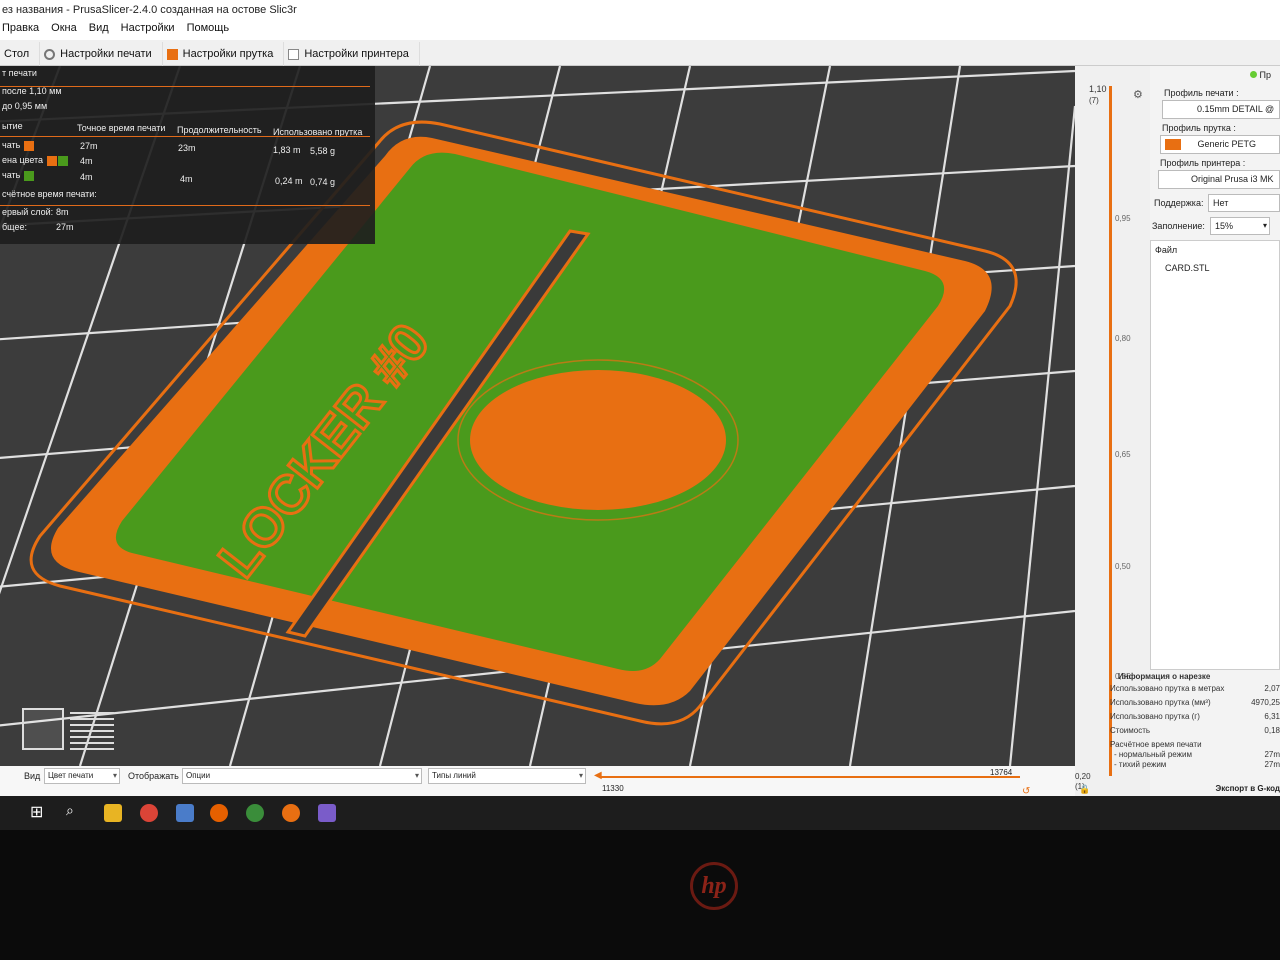 The image size is (1280, 960). I want to click on tab-printer-settings: Настройки принтера, so click(352, 54).